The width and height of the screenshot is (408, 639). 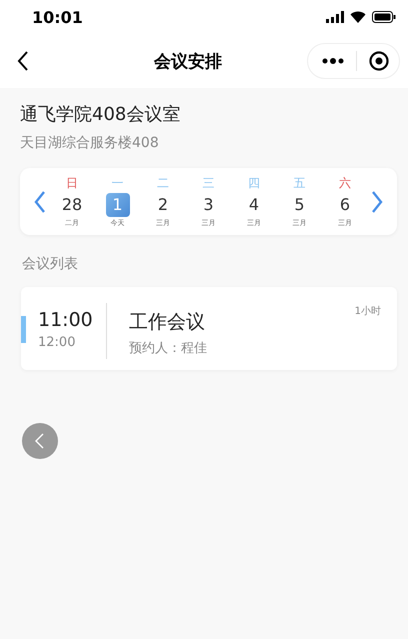 I want to click on meeting-card: 11:00 12:00 工作会议 预约人：程佳 1小时, so click(x=209, y=328).